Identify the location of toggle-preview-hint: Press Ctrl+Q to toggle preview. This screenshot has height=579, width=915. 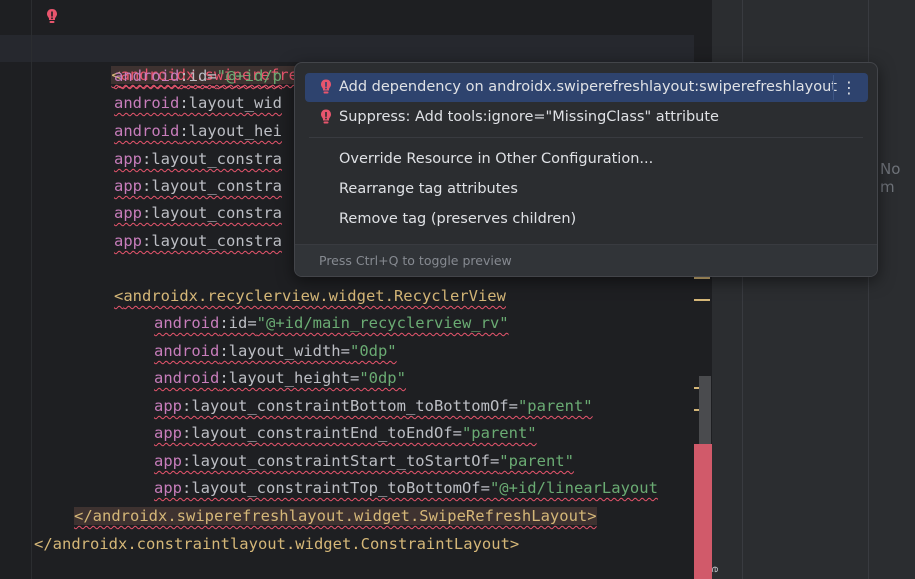
(415, 260).